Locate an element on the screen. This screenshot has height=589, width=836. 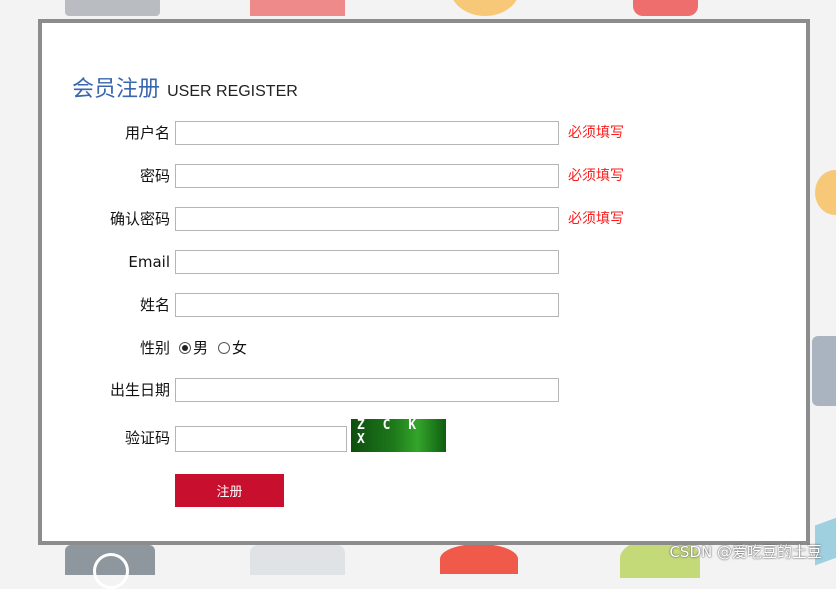
register-button: 注册 is located at coordinates (229, 490).